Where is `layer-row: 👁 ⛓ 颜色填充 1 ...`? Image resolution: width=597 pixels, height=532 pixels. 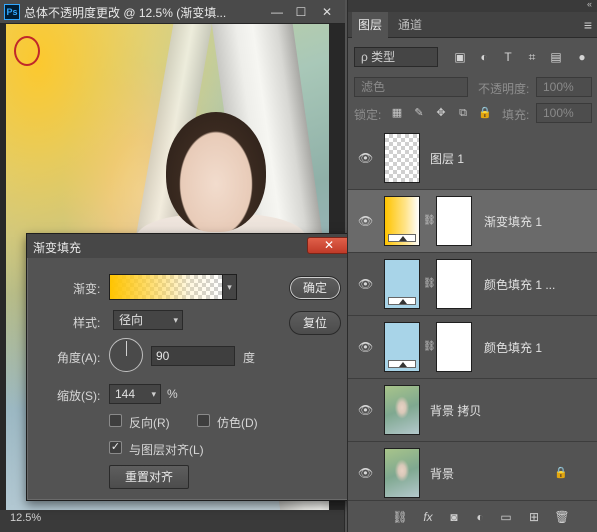 layer-row: 👁 ⛓ 颜色填充 1 ... is located at coordinates (472, 284).